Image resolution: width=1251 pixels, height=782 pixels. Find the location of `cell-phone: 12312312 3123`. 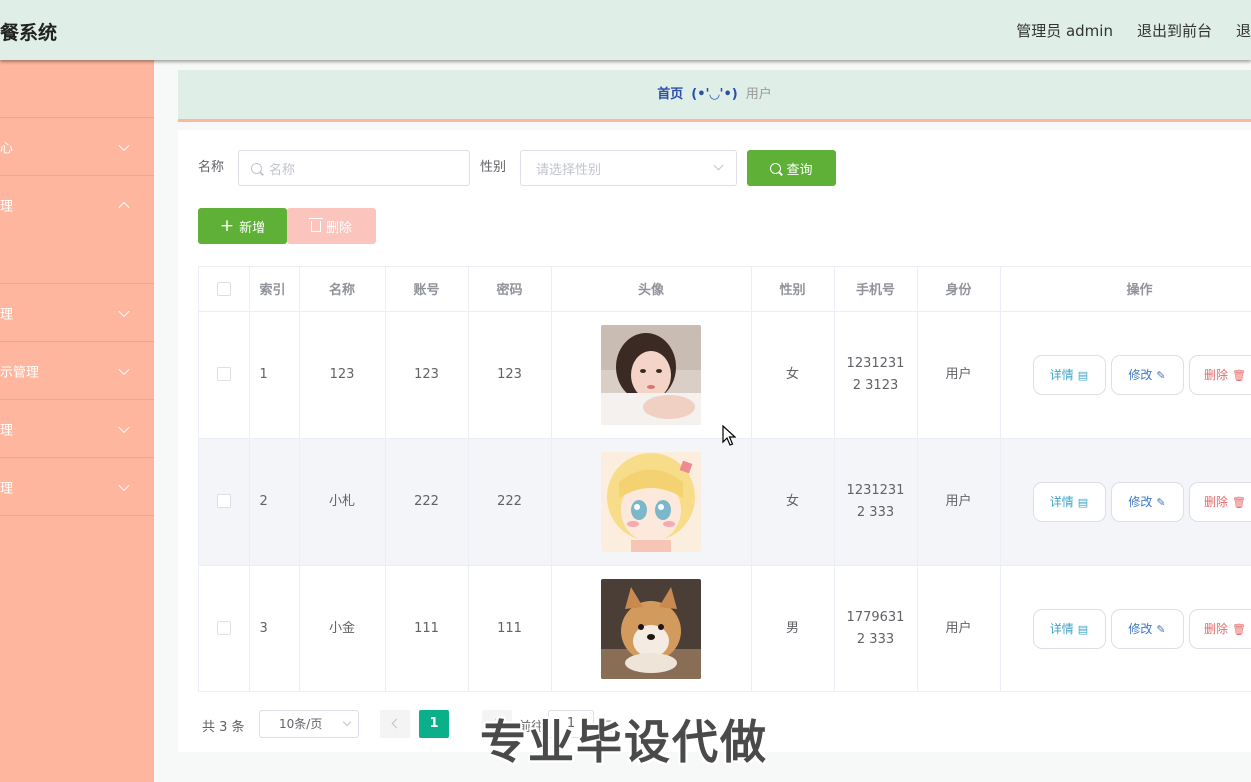

cell-phone: 12312312 3123 is located at coordinates (876, 375).